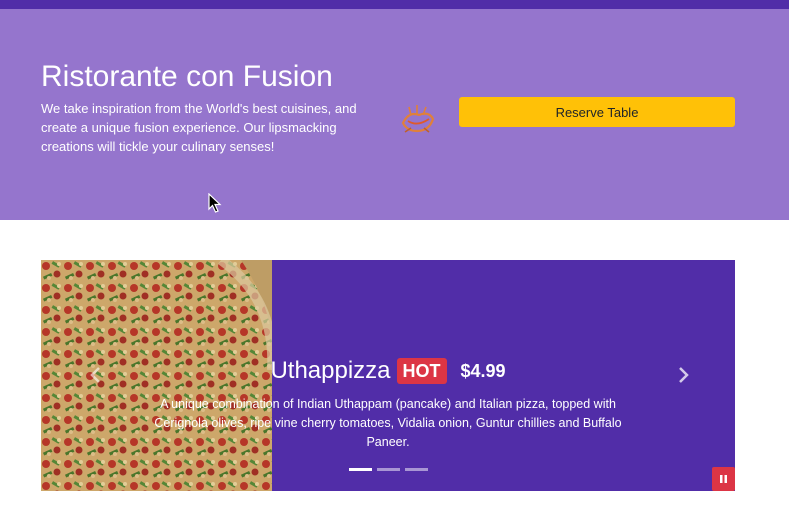  What do you see at coordinates (421, 371) in the screenshot?
I see `hot-badge: HOT` at bounding box center [421, 371].